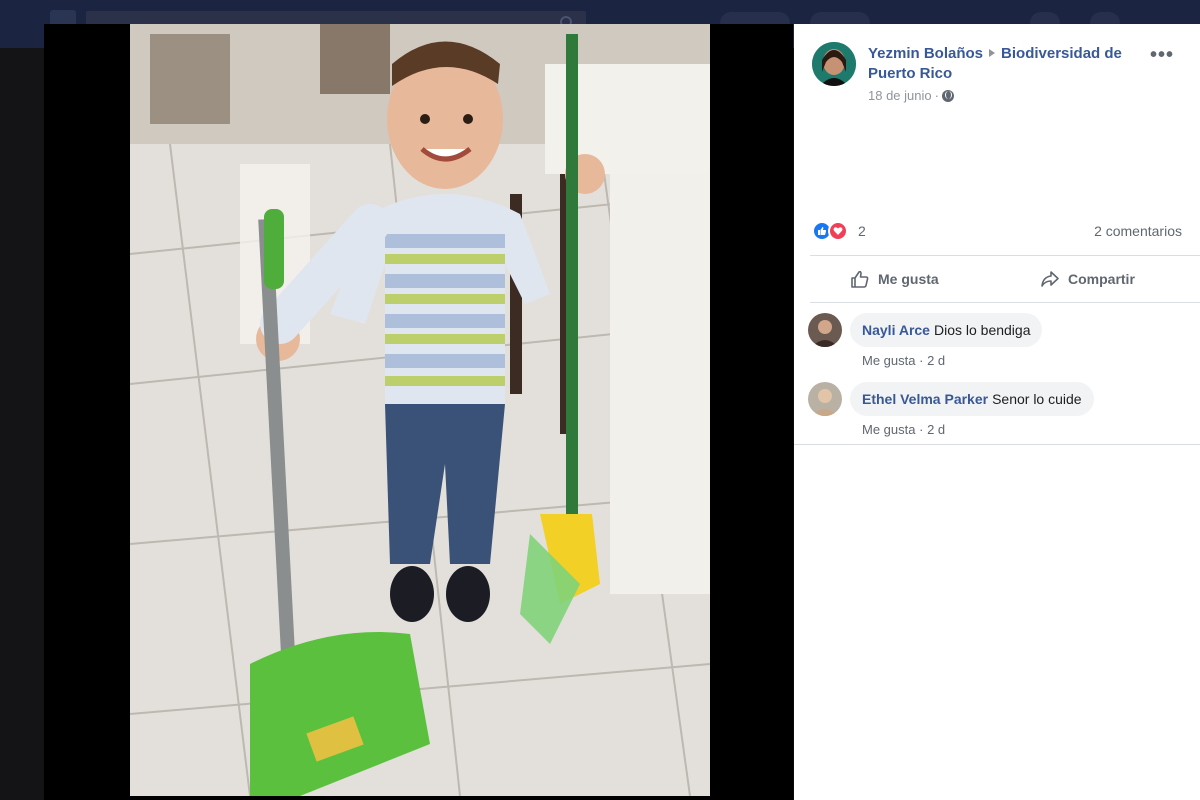 The image size is (1200, 800). I want to click on share-button-label: Compartir, so click(1101, 279).